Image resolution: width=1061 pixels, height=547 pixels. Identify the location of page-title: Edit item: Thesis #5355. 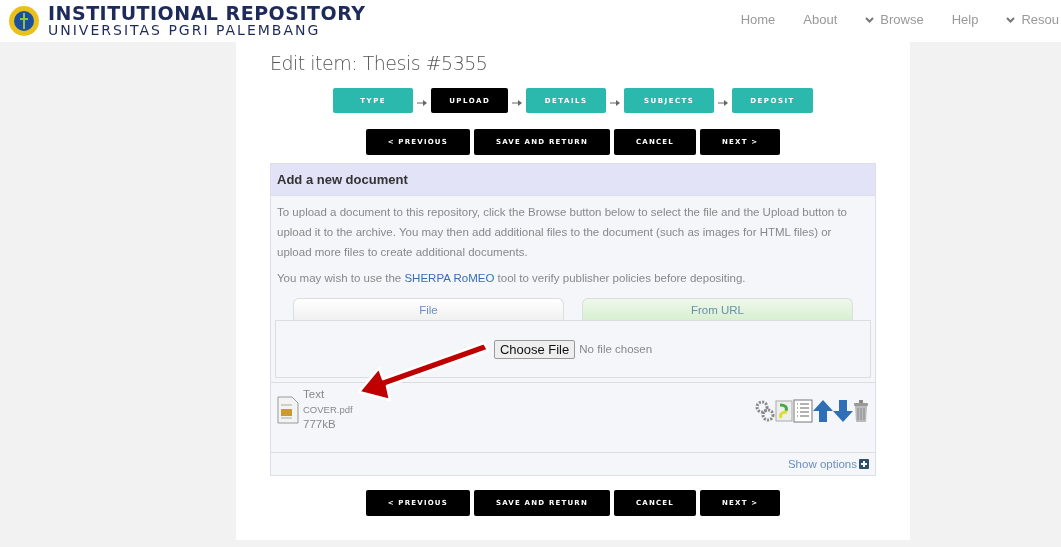
(379, 63).